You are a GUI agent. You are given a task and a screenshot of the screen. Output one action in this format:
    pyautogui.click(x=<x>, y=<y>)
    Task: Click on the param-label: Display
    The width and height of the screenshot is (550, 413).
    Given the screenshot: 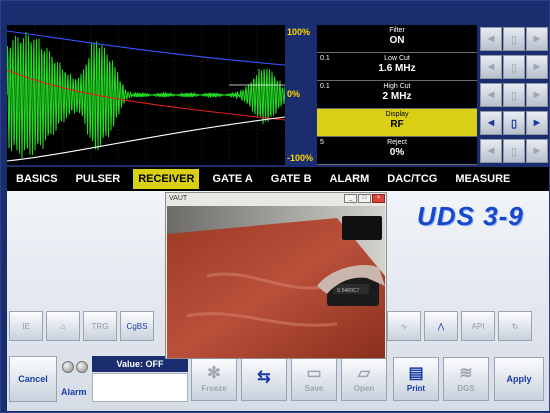 What is the action you would take?
    pyautogui.click(x=397, y=114)
    